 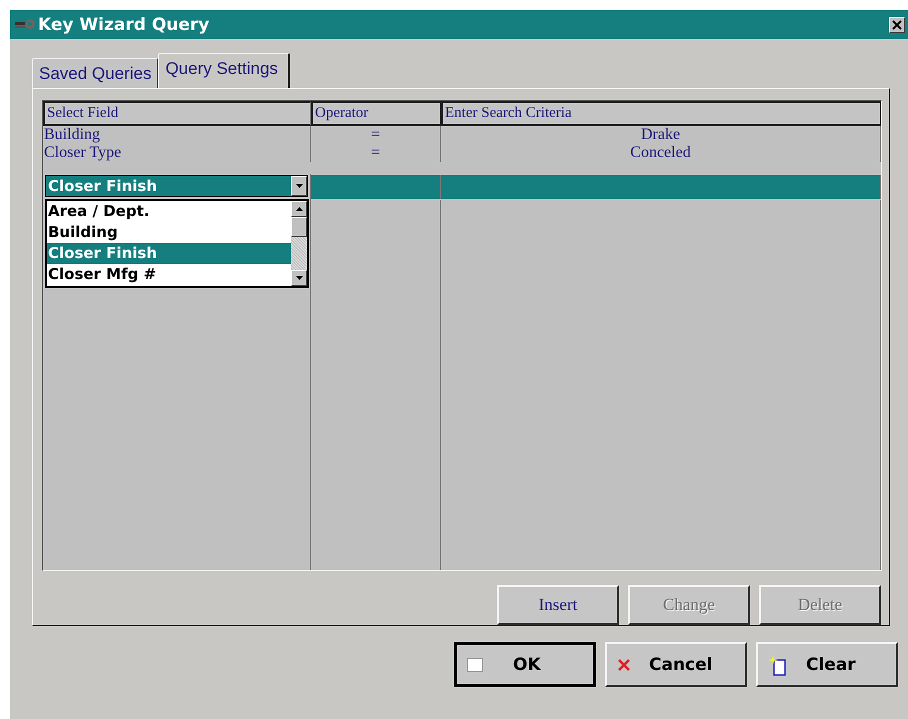 I want to click on button: Cancel, so click(x=676, y=664).